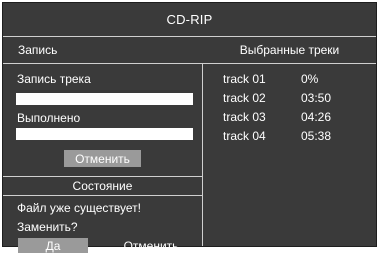 This screenshot has width=381, height=253. Describe the element at coordinates (289, 50) in the screenshot. I see `selected-tracks-header: Выбранные треки` at that location.